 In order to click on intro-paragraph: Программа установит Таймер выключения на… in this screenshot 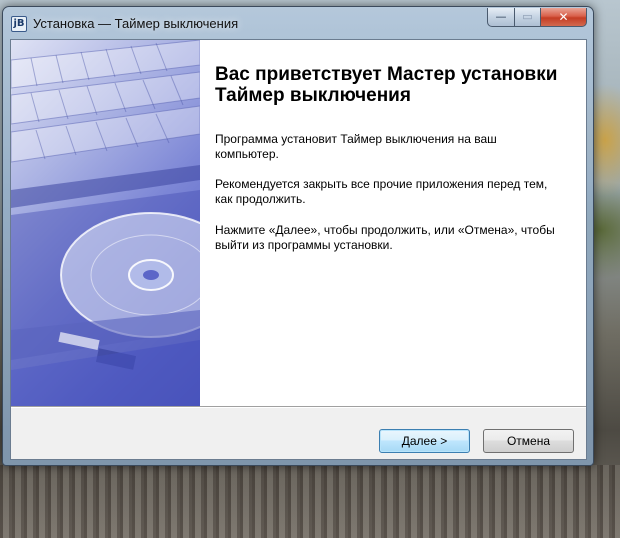, I will do `click(356, 146)`.